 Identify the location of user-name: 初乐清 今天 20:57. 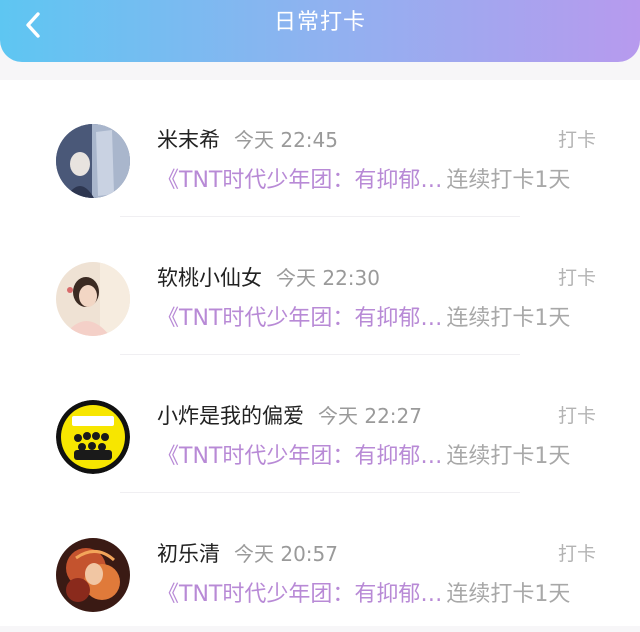
(247, 554).